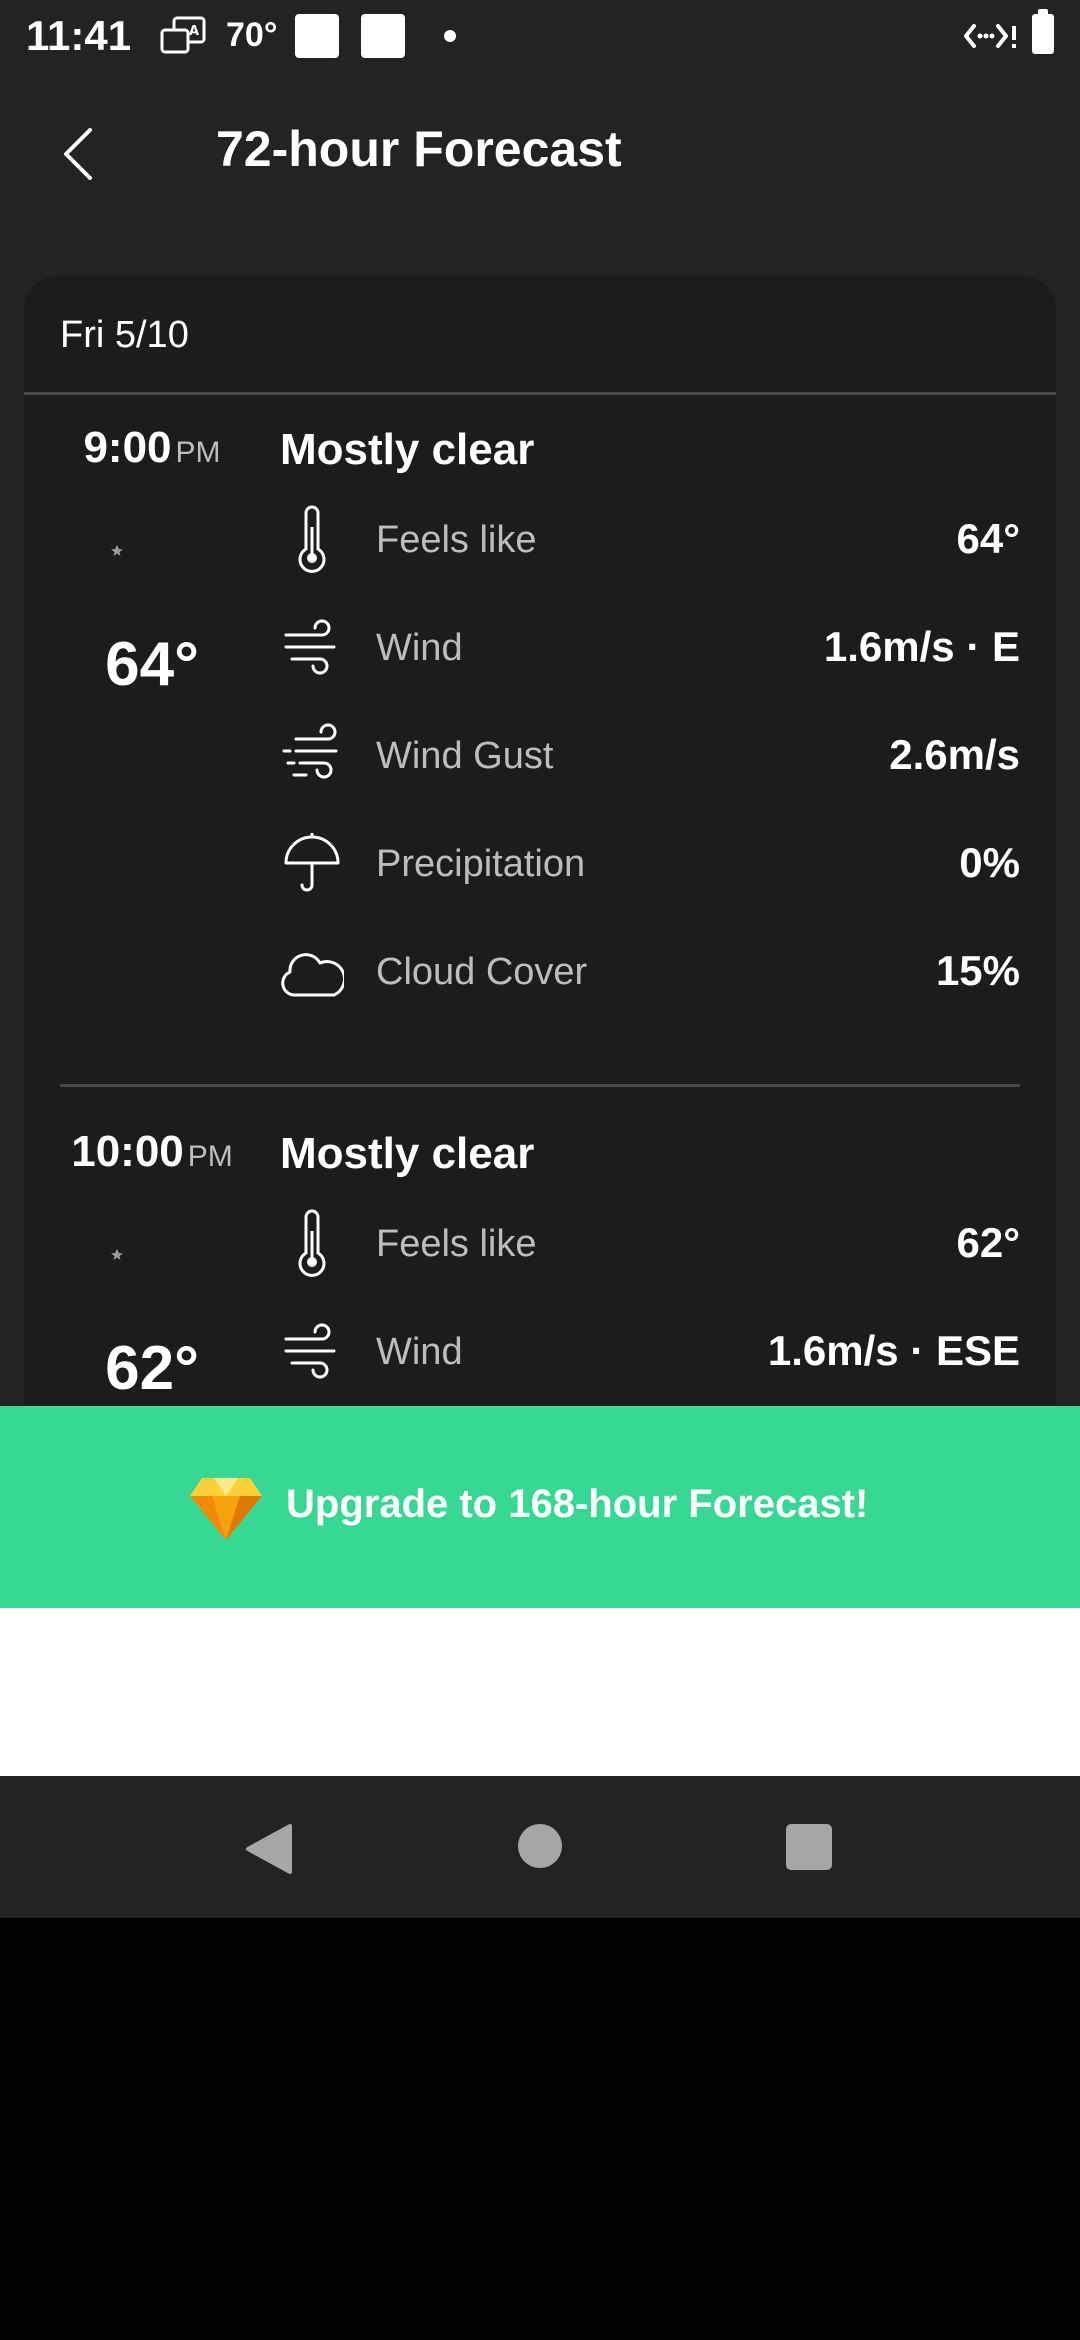 The width and height of the screenshot is (1080, 2340). What do you see at coordinates (481, 864) in the screenshot?
I see `detail-label: Precipitation` at bounding box center [481, 864].